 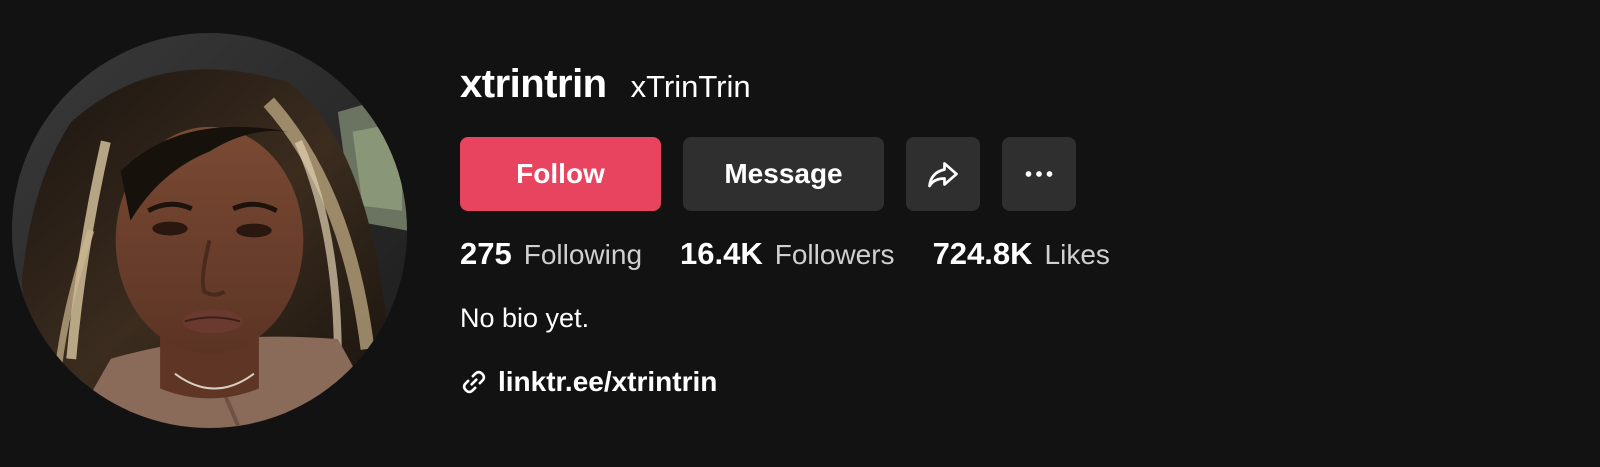 I want to click on stat-likes: 724.8K Likes, so click(x=1021, y=254).